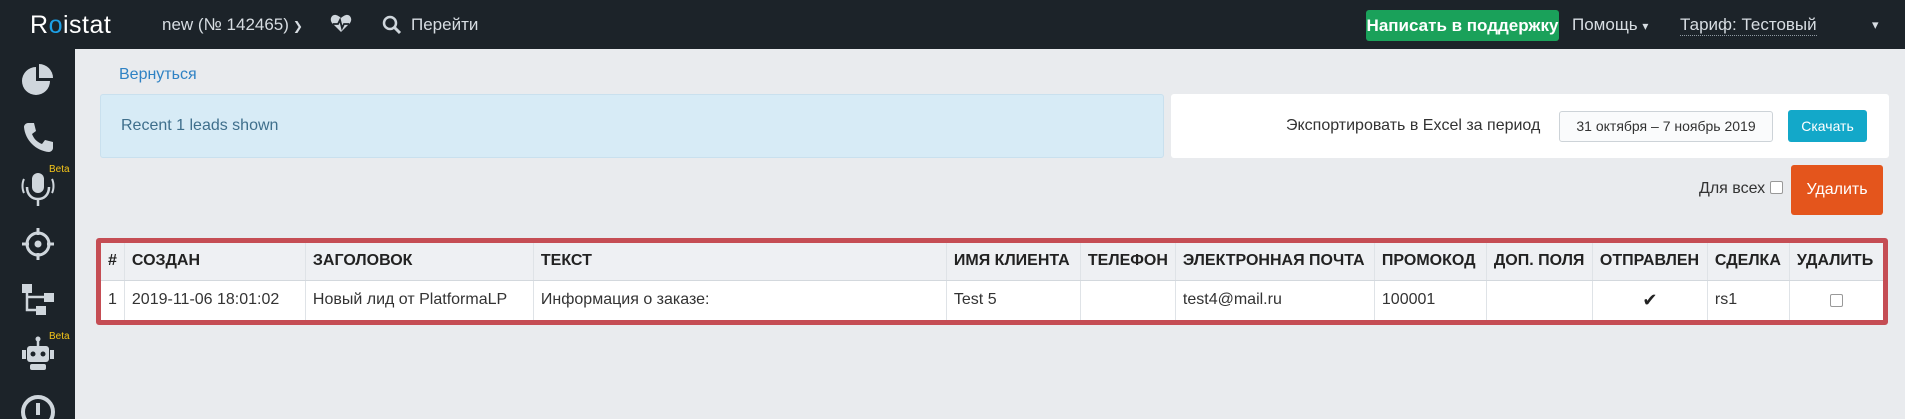 This screenshot has width=1905, height=419. What do you see at coordinates (1539, 262) in the screenshot?
I see `column-header: ДОП. ПОЛЯ` at bounding box center [1539, 262].